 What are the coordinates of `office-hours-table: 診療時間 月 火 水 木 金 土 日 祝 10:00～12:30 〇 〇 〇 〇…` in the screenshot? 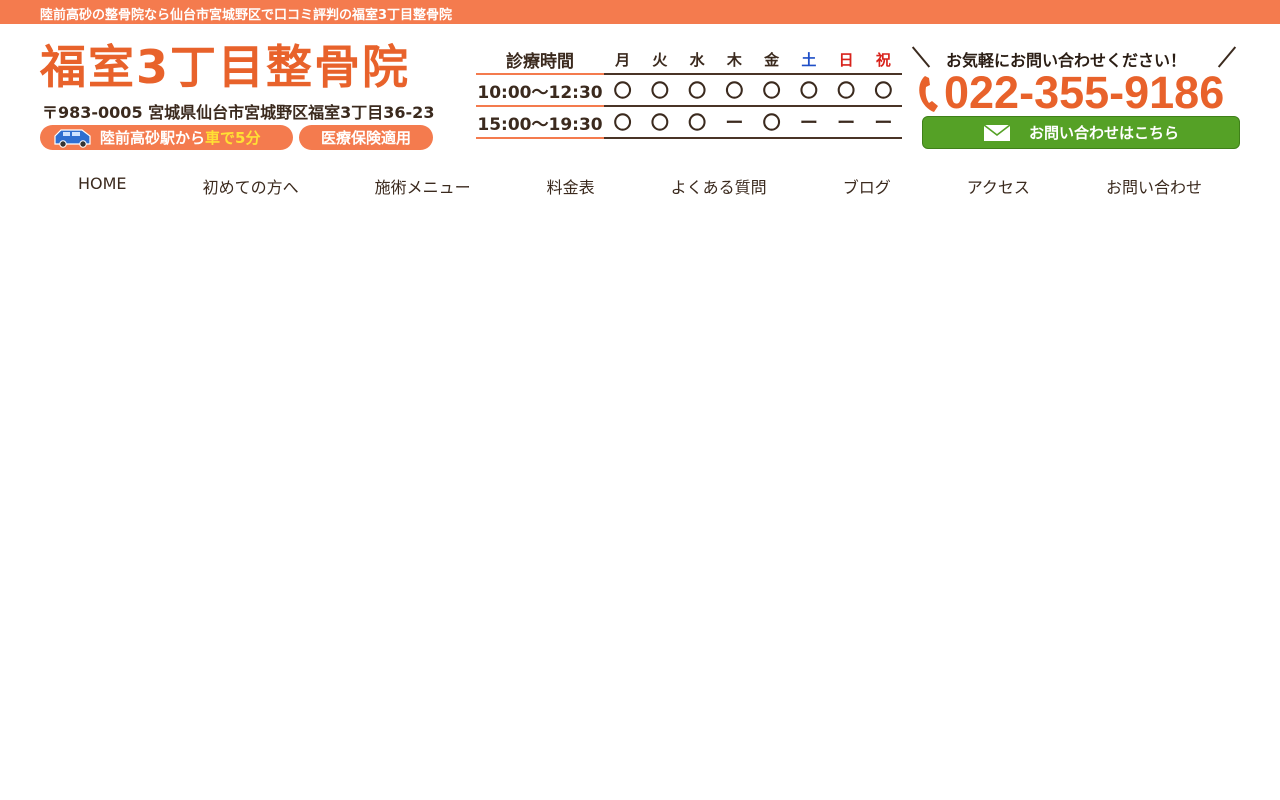 It's located at (689, 92).